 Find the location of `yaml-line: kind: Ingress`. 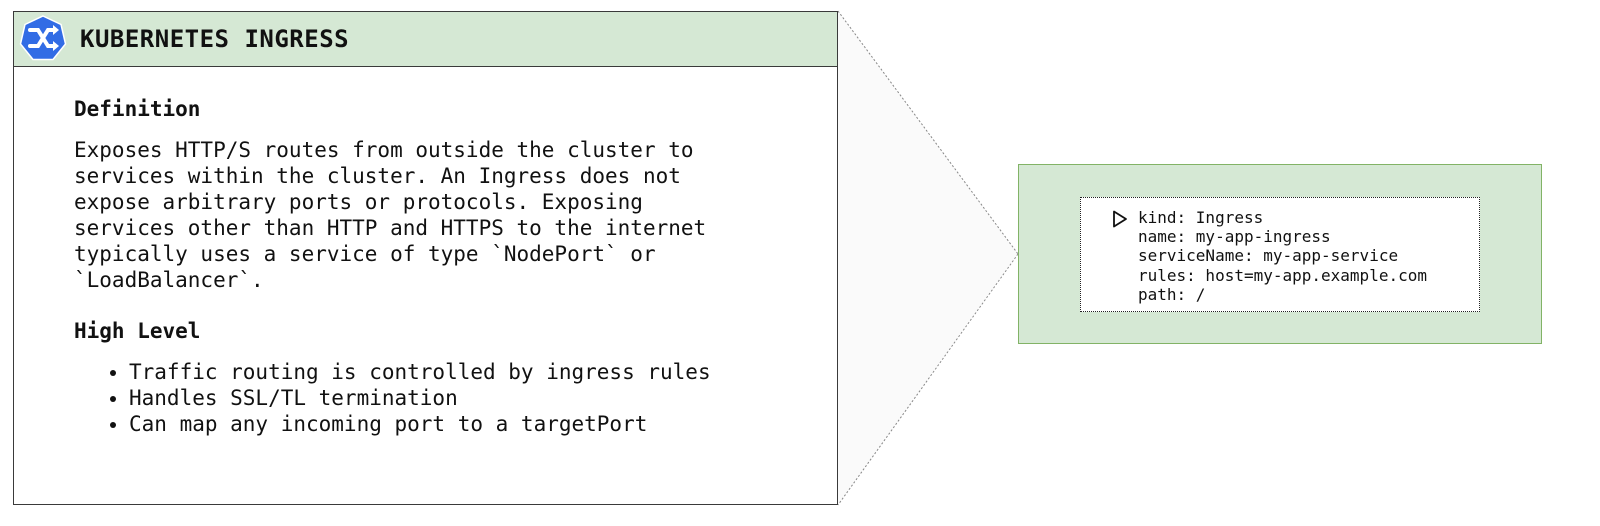

yaml-line: kind: Ingress is located at coordinates (1201, 217).